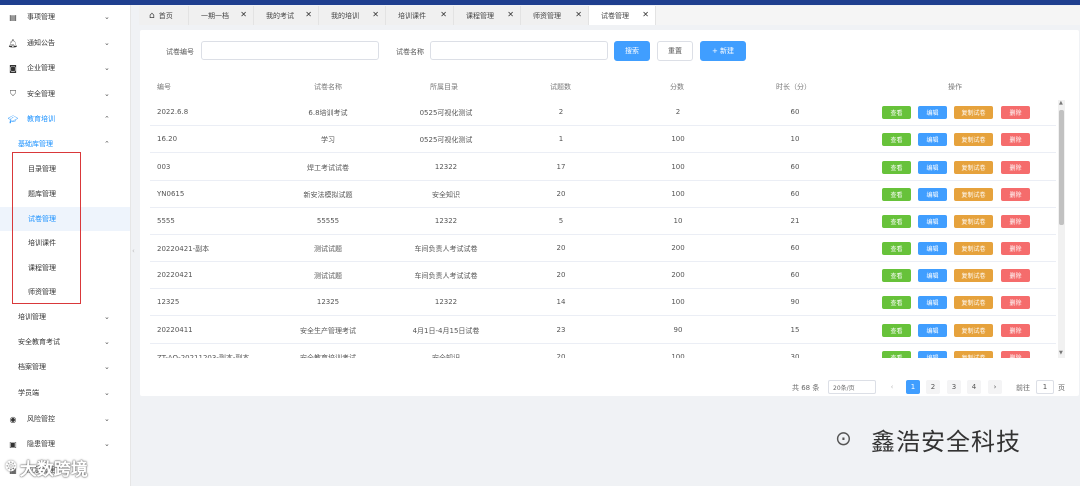 The height and width of the screenshot is (486, 1080). Describe the element at coordinates (844, 388) in the screenshot. I see `page-size-value: 20条/页` at that location.